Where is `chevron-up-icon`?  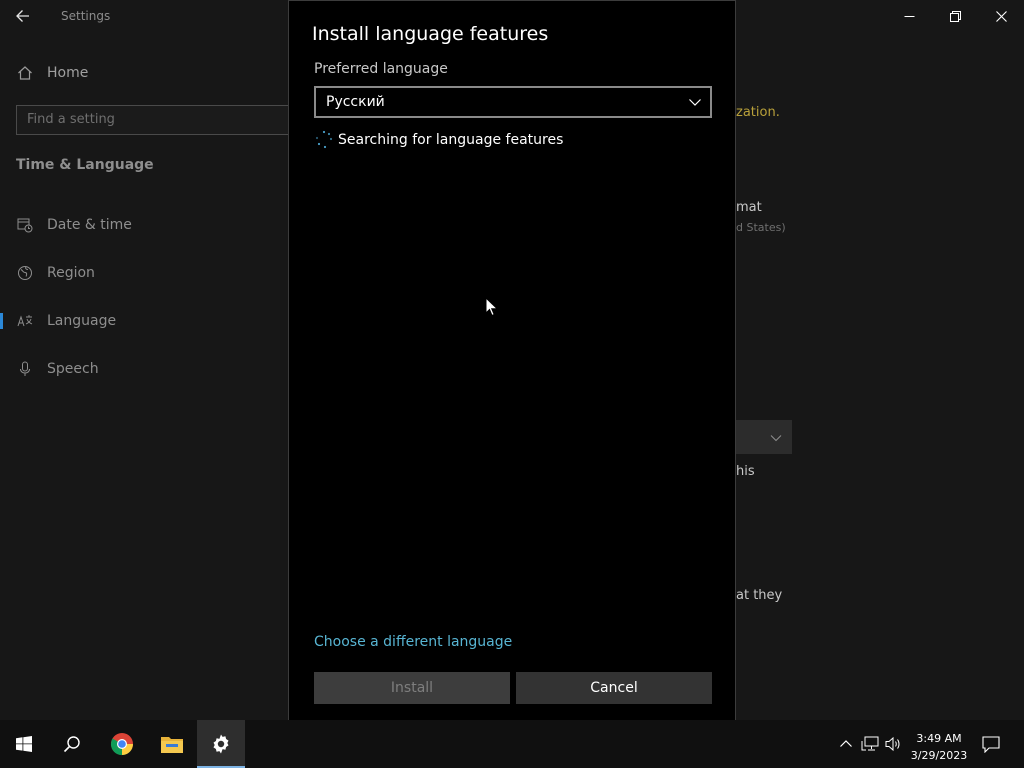
chevron-up-icon is located at coordinates (846, 743).